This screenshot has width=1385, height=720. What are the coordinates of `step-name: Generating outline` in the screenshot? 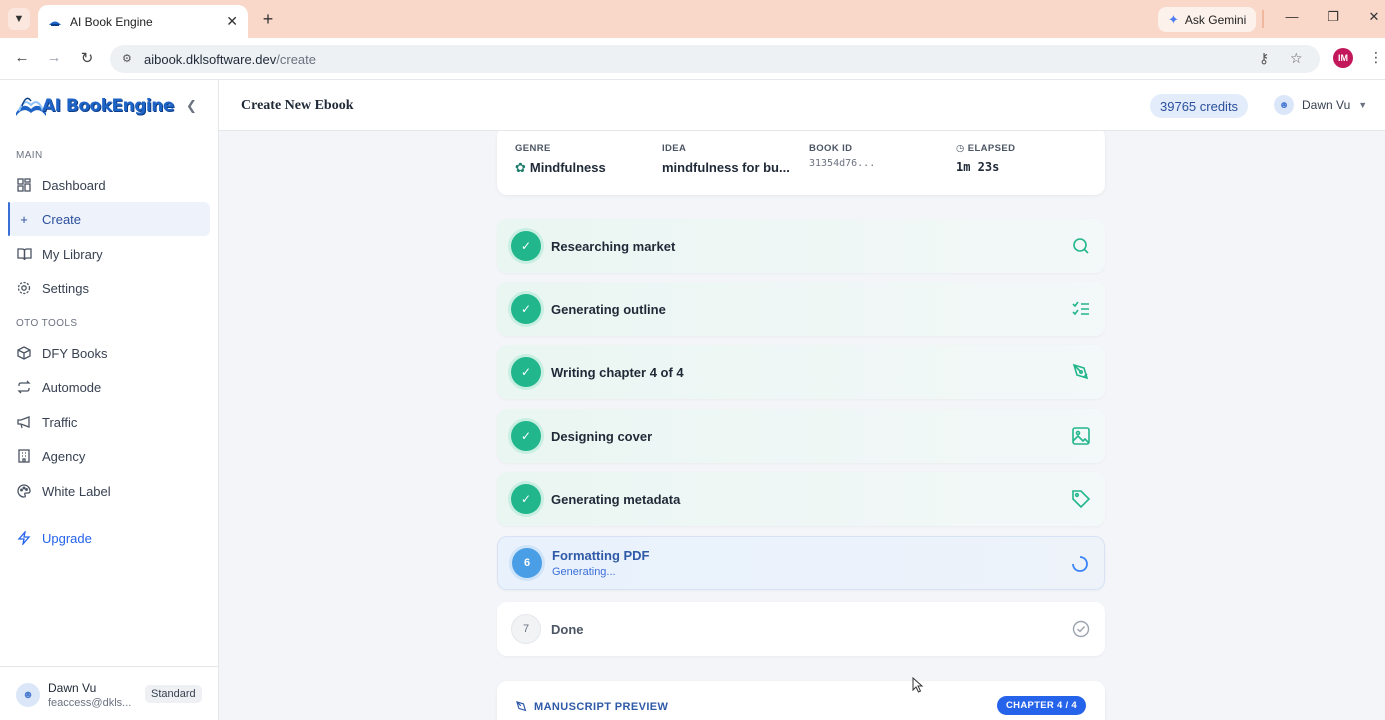 It's located at (608, 309).